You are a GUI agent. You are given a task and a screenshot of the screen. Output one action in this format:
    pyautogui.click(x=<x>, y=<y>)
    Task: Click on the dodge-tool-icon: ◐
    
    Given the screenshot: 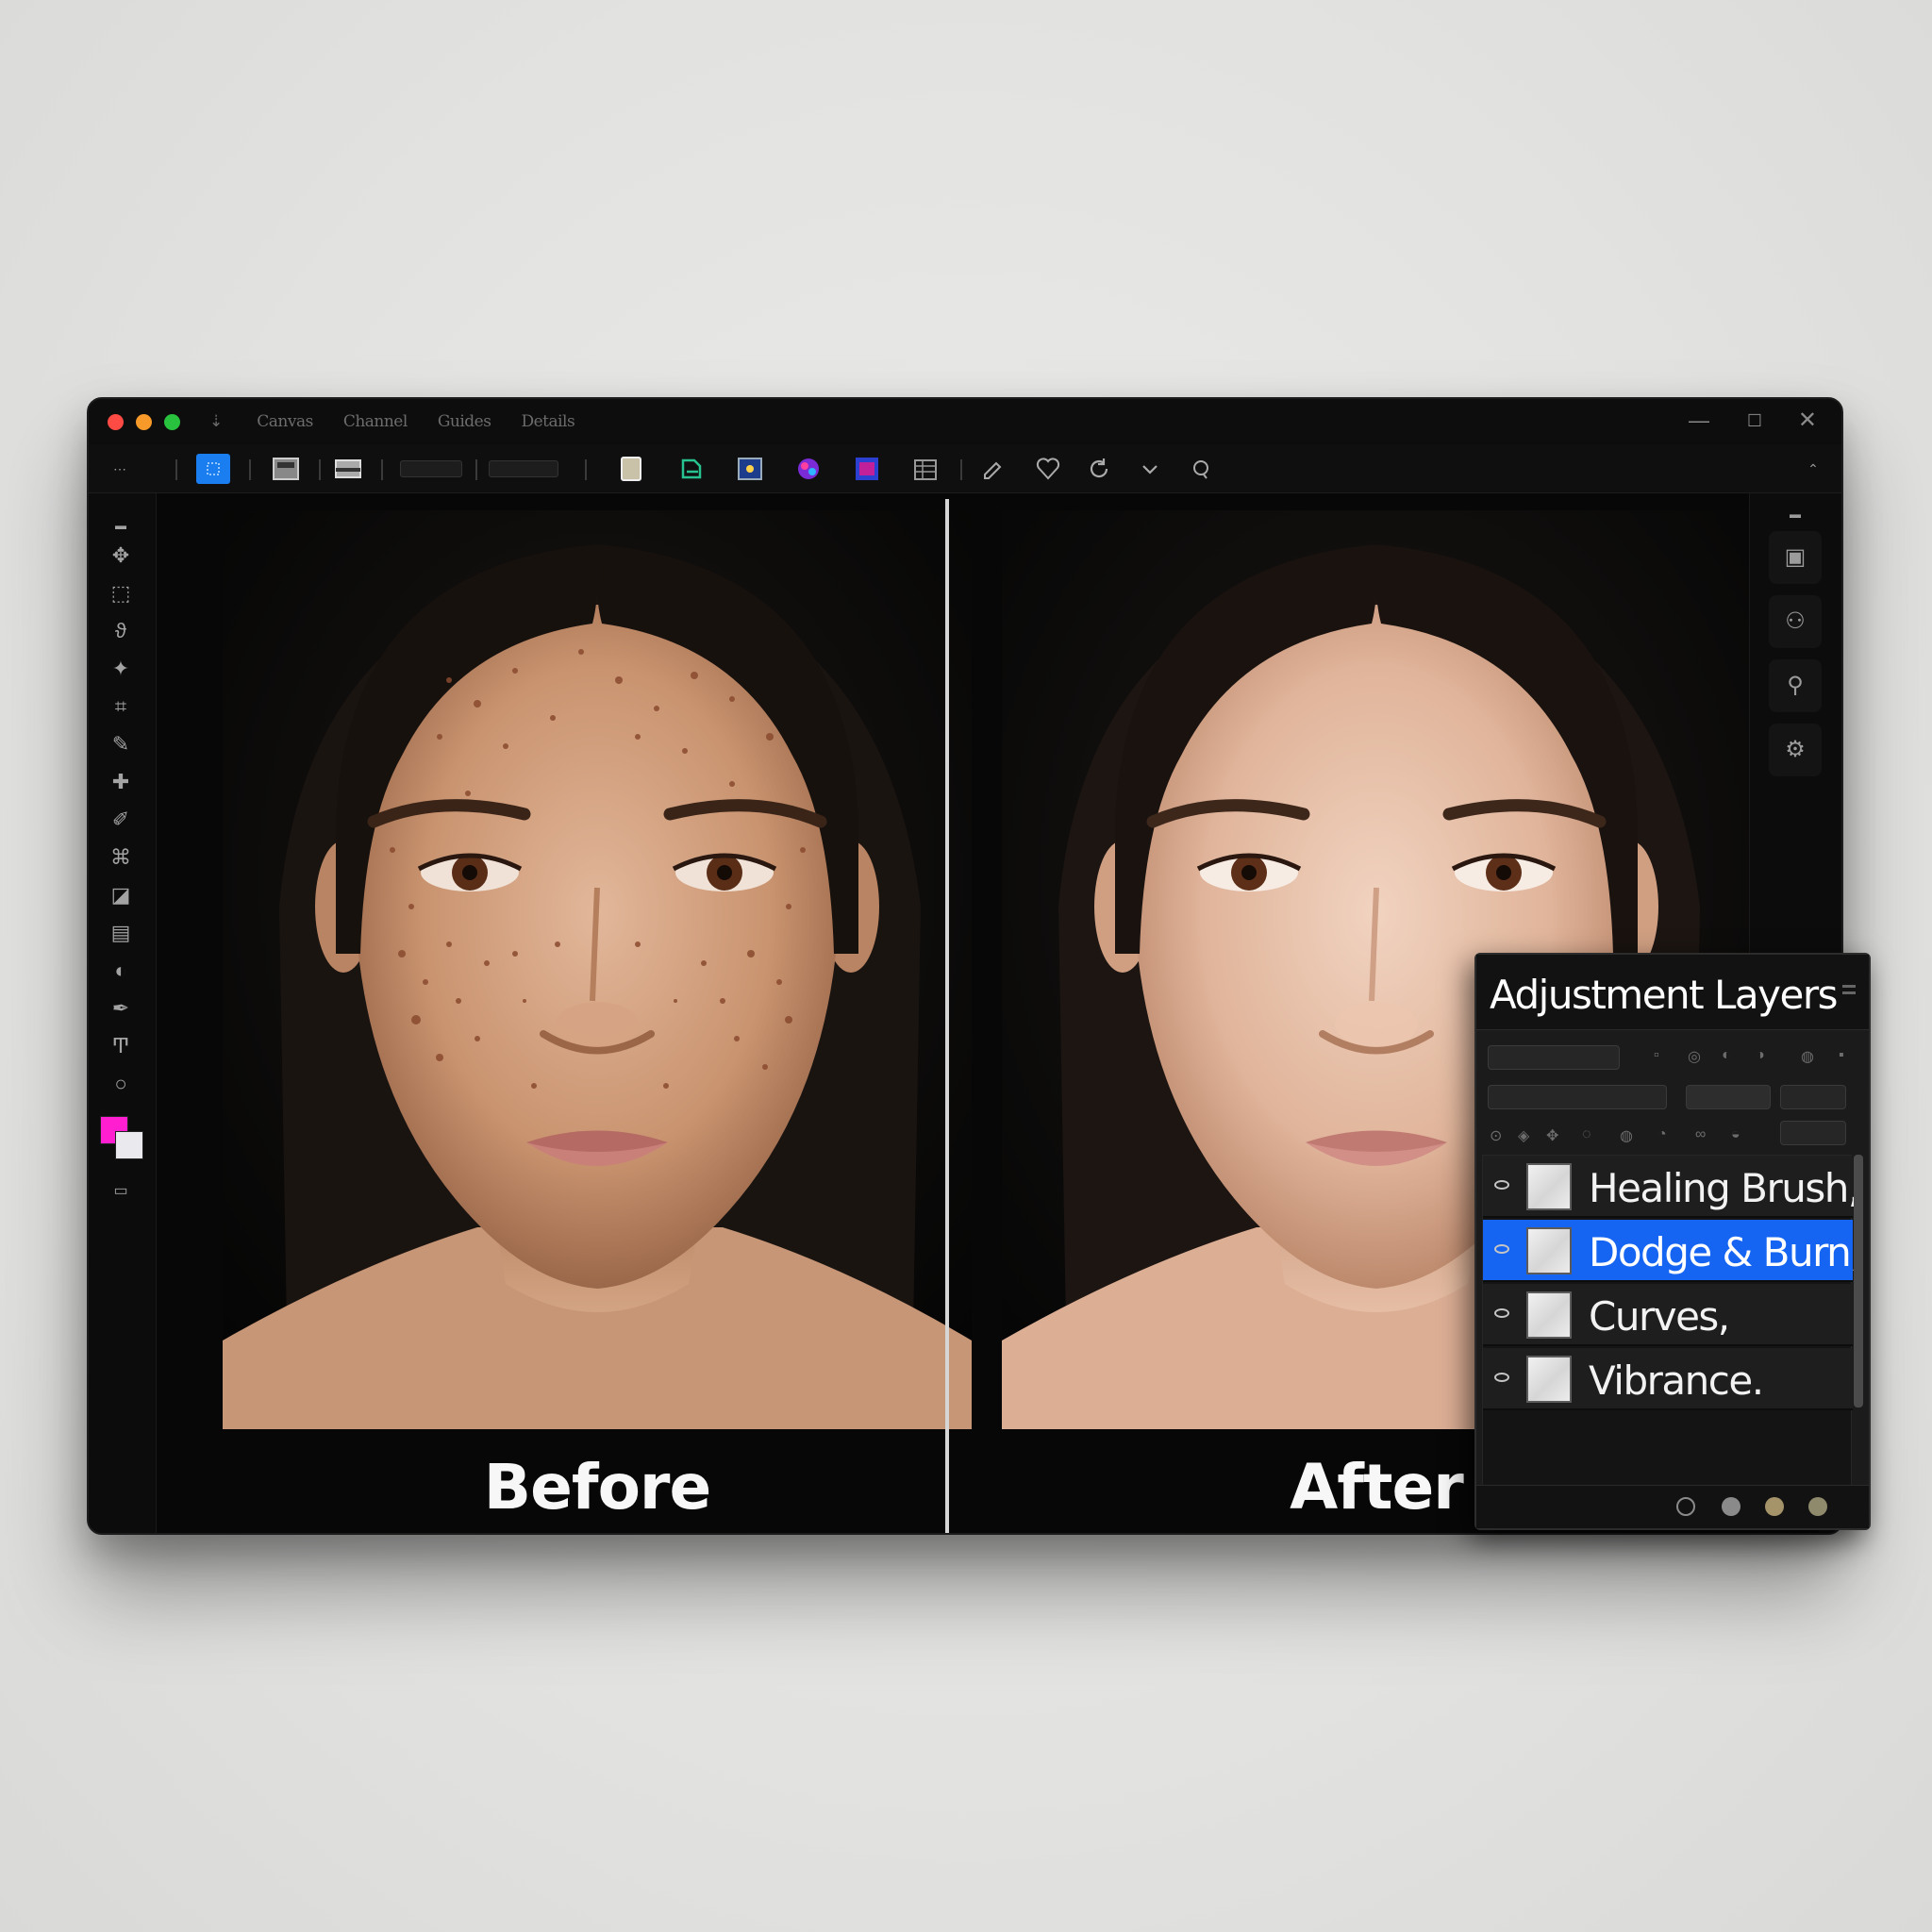 What is the action you would take?
    pyautogui.click(x=121, y=971)
    